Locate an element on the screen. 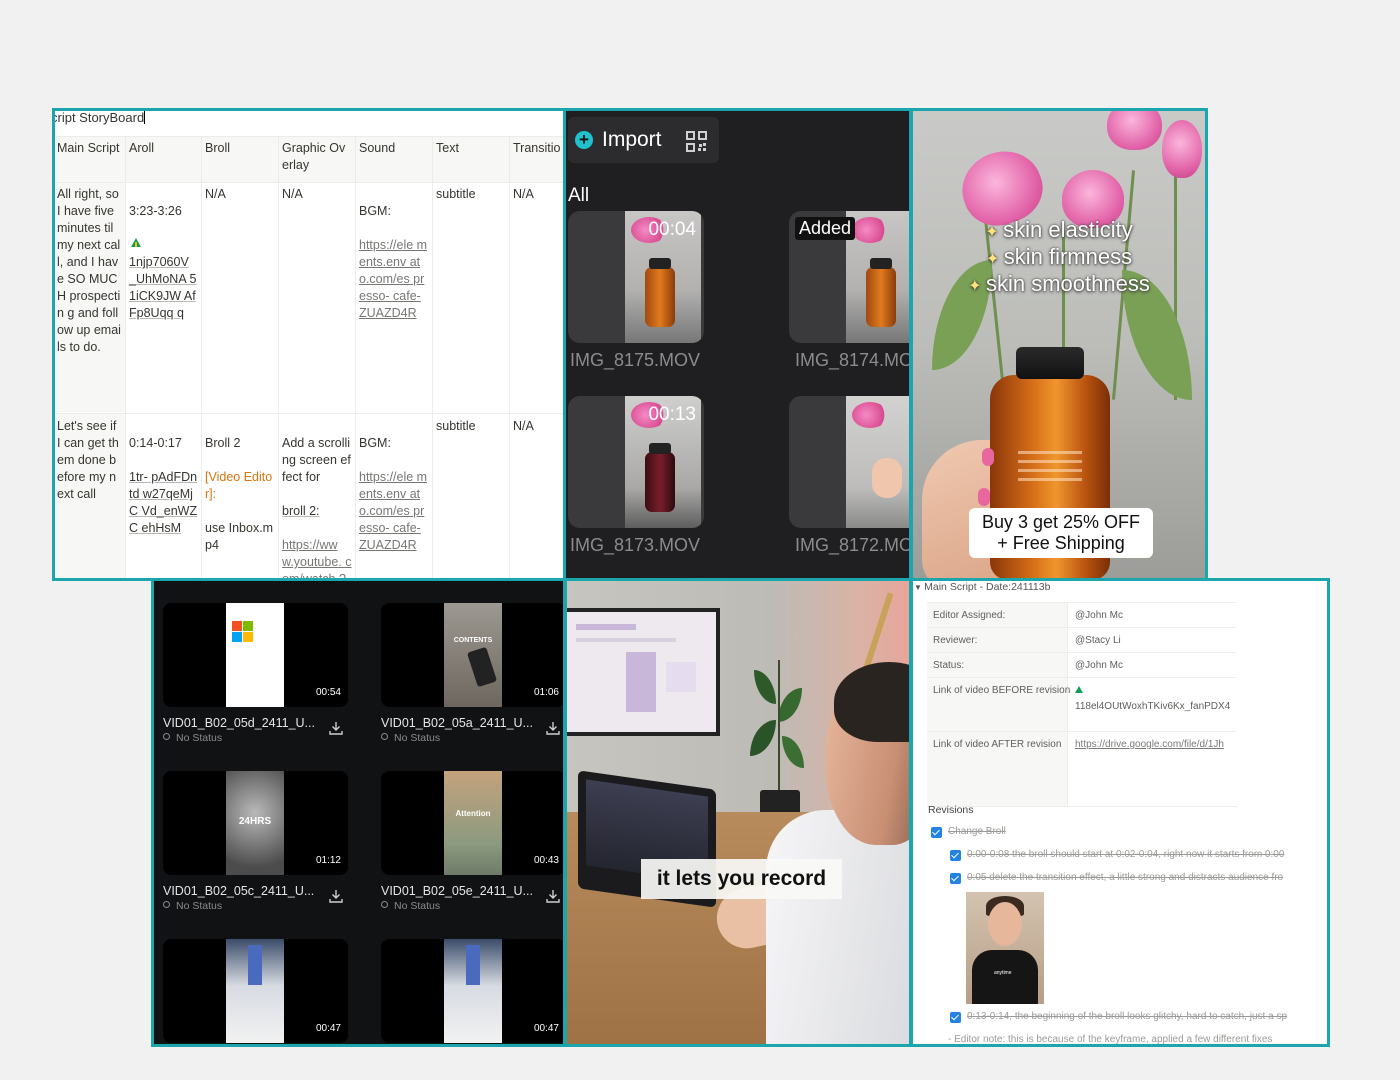 The width and height of the screenshot is (1400, 1080). row2-broll-instruction: use Inbox.mp4 is located at coordinates (239, 536).